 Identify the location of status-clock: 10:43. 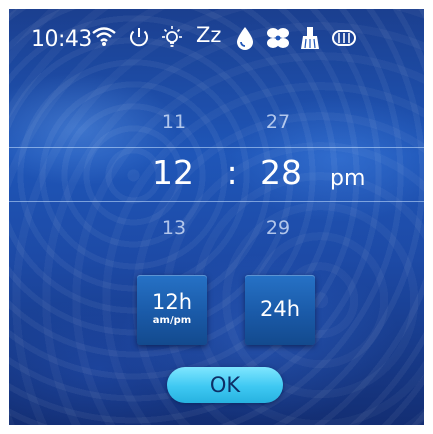
(61, 39).